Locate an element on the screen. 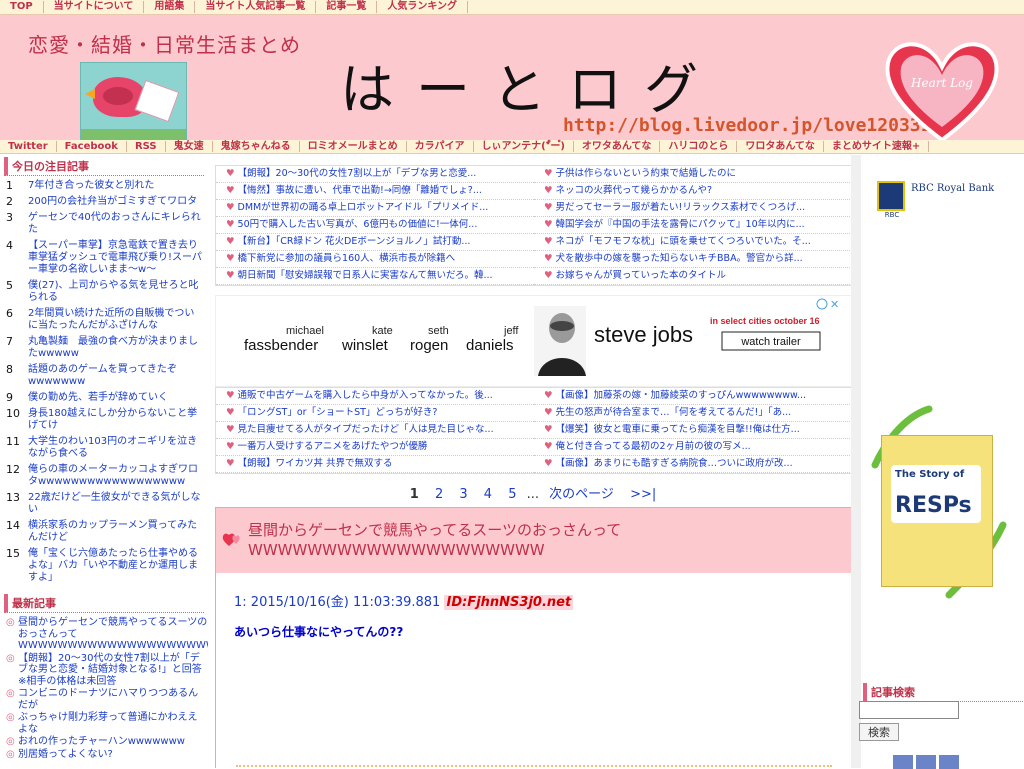 Image resolution: width=1024 pixels, height=769 pixels. link-row: ♥ ネッコの火葬代って幾らかかるんや? is located at coordinates (693, 191).